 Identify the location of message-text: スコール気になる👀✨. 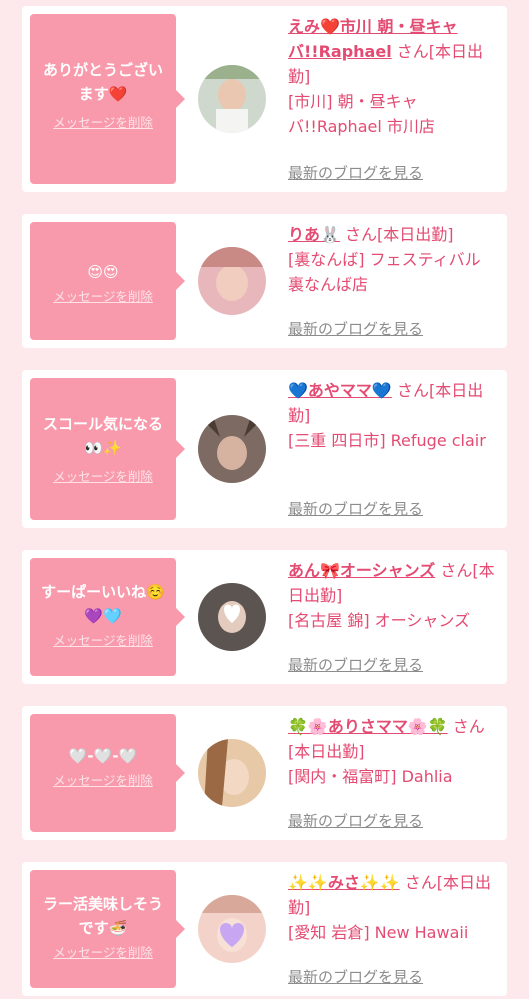
(102, 436).